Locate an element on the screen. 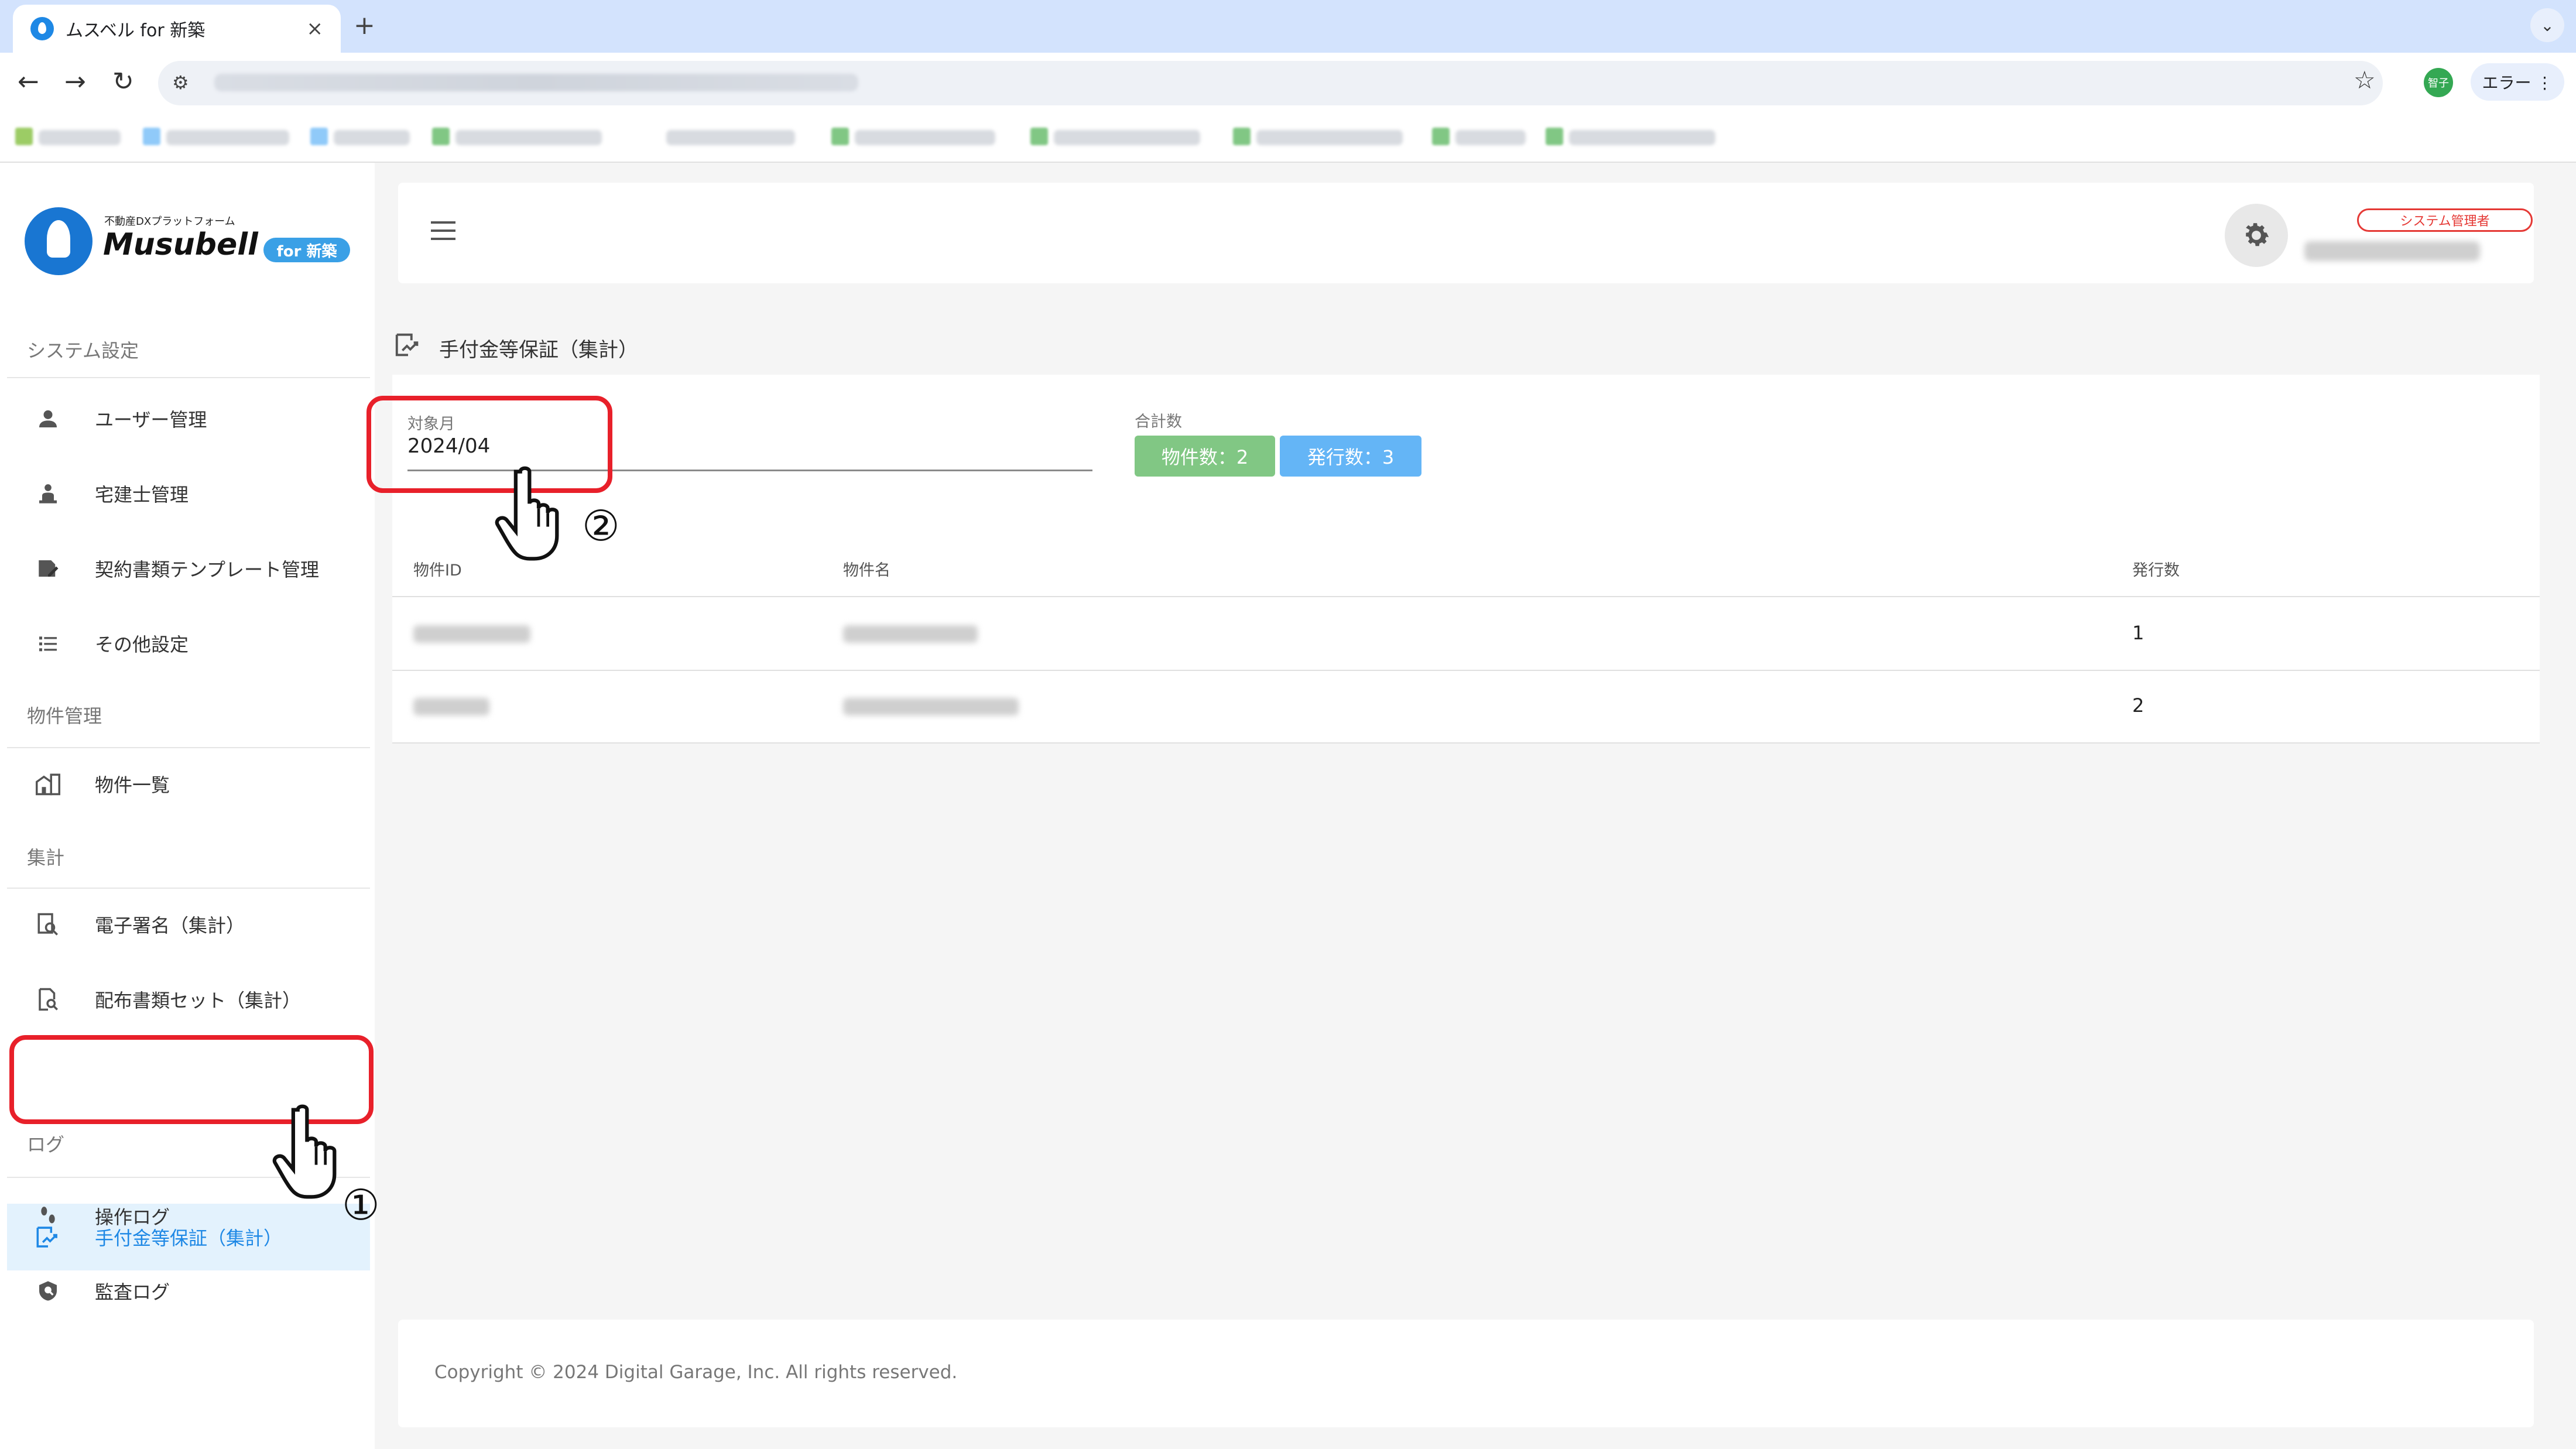 This screenshot has width=2576, height=1449. back-button: ← is located at coordinates (28, 82).